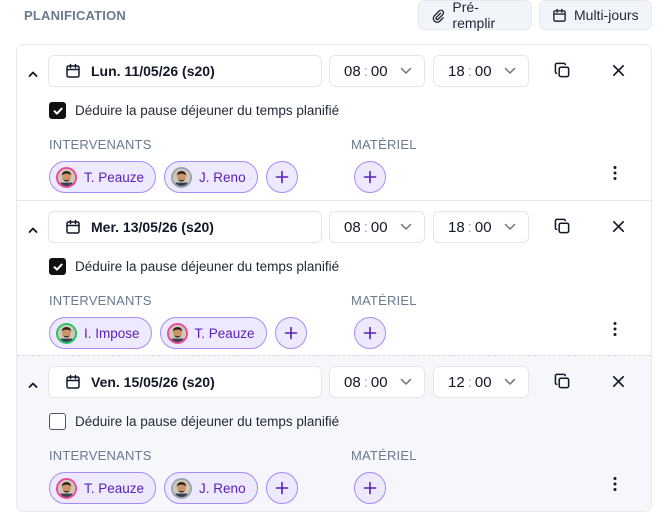 The height and width of the screenshot is (527, 670). I want to click on date-picker: Mer. 13/05/26 (s20), so click(185, 227).